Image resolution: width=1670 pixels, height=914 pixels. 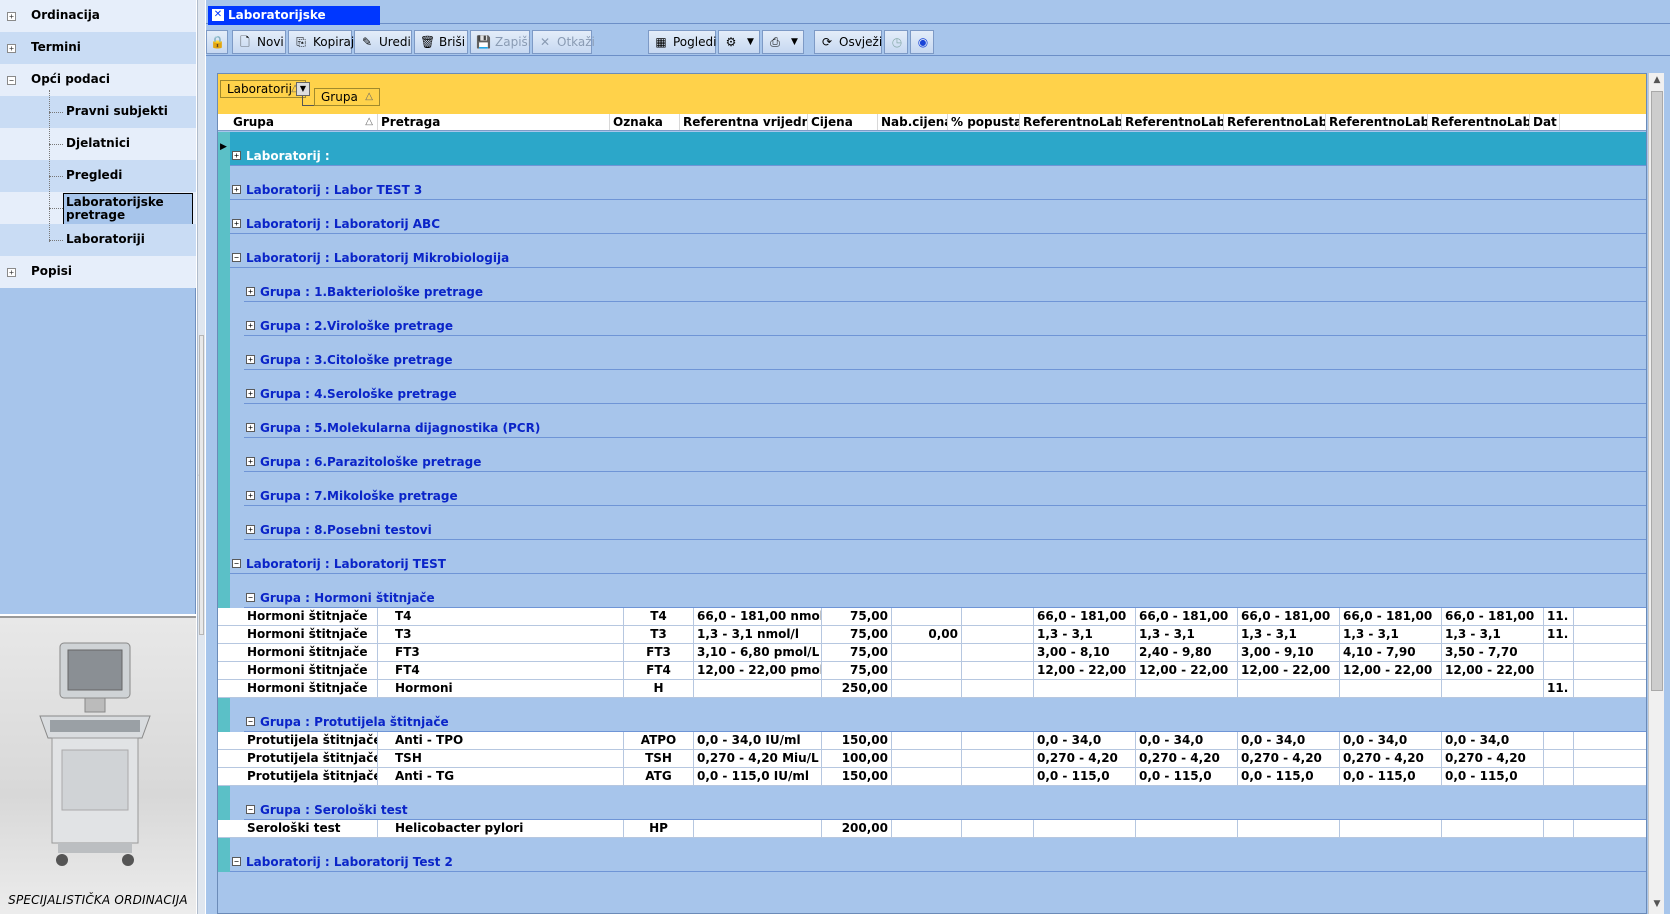 What do you see at coordinates (217, 42) in the screenshot?
I see `lock-button: 🔒` at bounding box center [217, 42].